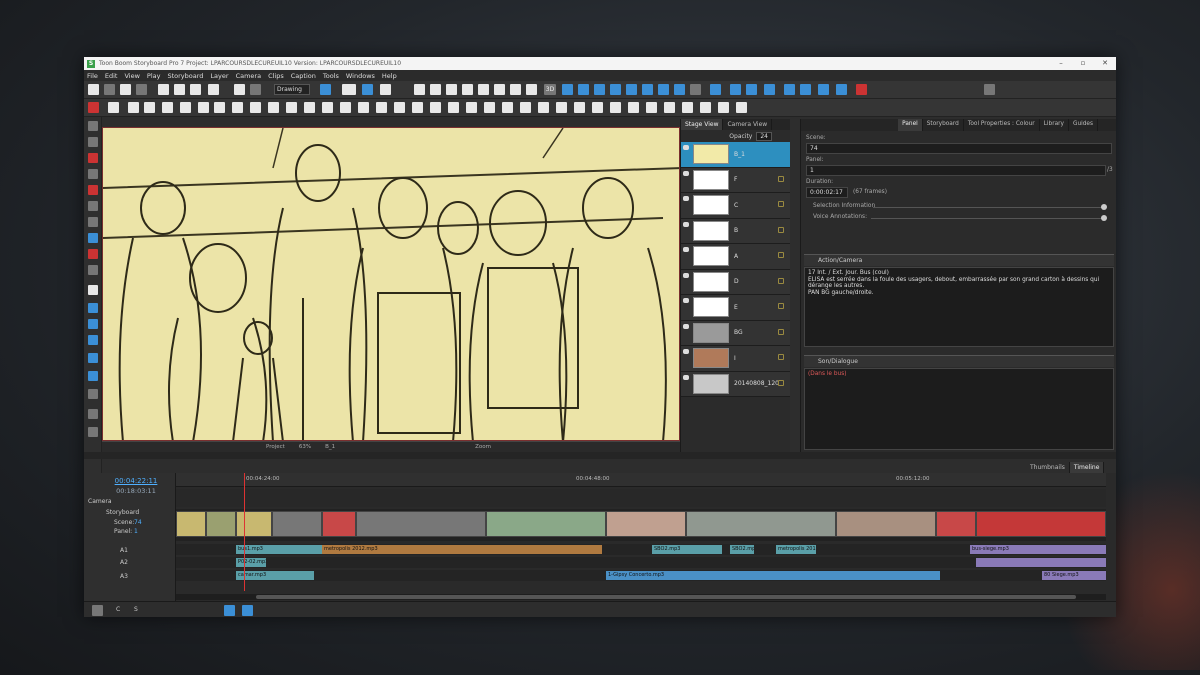  What do you see at coordinates (93, 308) in the screenshot?
I see `hand-tool-icon` at bounding box center [93, 308].